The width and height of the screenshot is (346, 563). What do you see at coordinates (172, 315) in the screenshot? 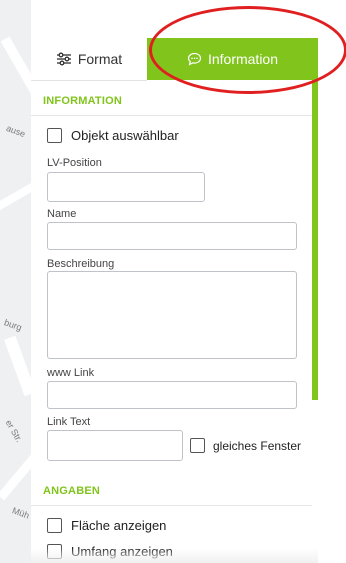
I see `description-textarea` at bounding box center [172, 315].